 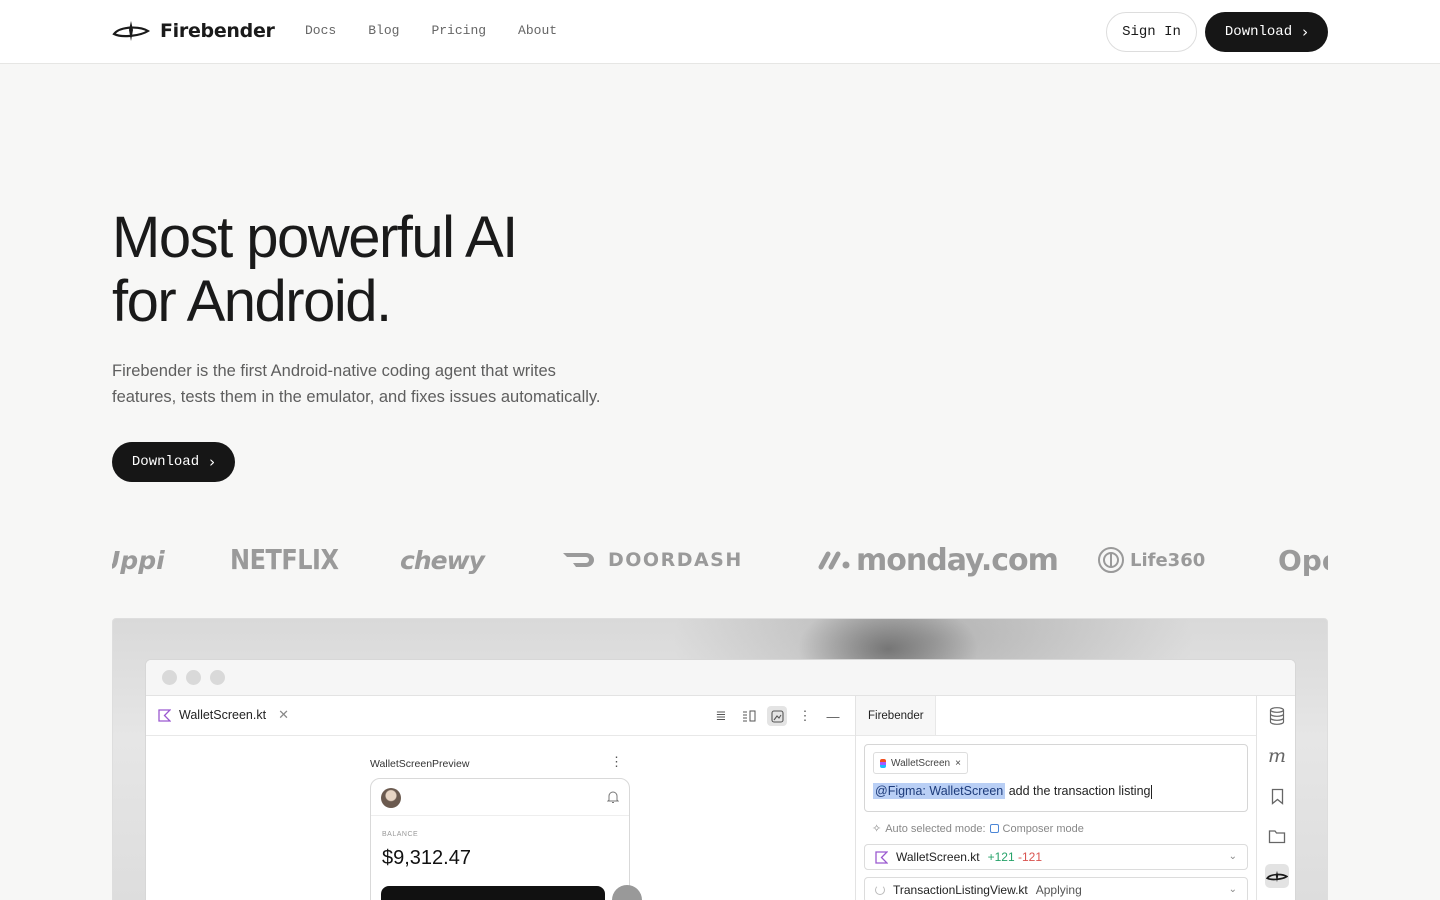 I want to click on context-chip: WalletScreen ×, so click(x=920, y=763).